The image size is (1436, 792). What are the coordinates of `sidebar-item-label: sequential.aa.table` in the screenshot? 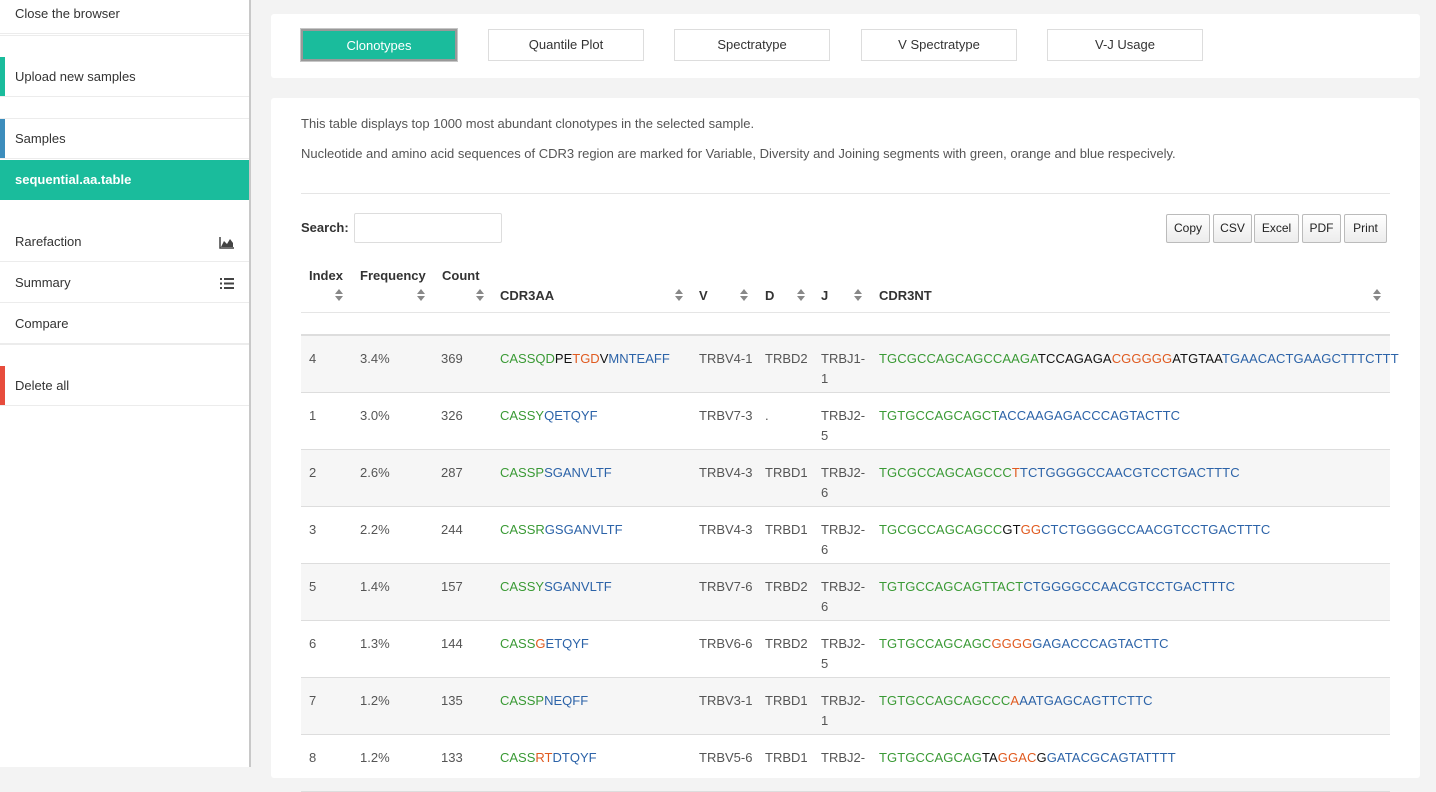 It's located at (73, 179).